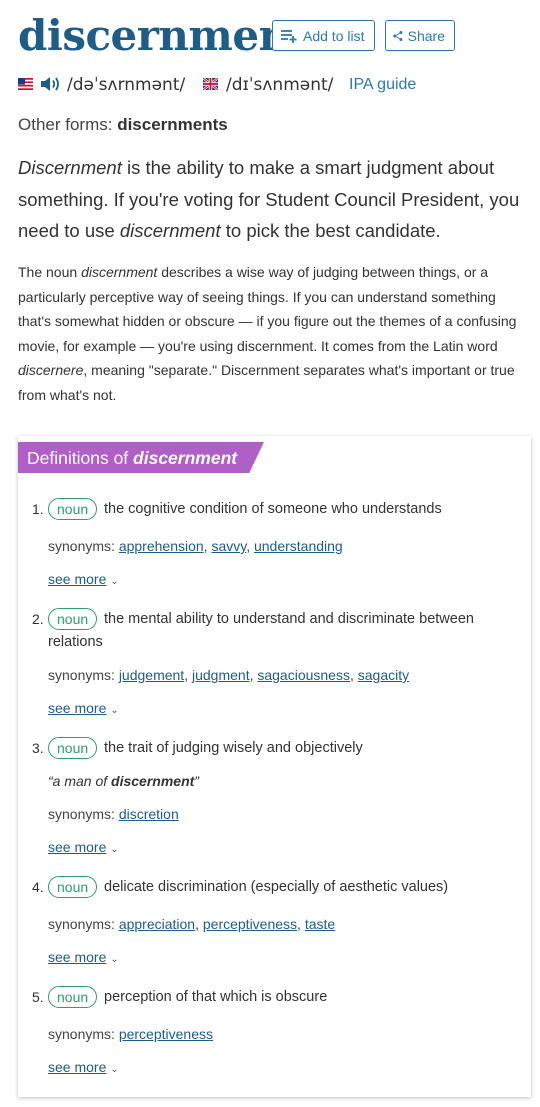  I want to click on add-to-list-button: Add to list, so click(323, 35).